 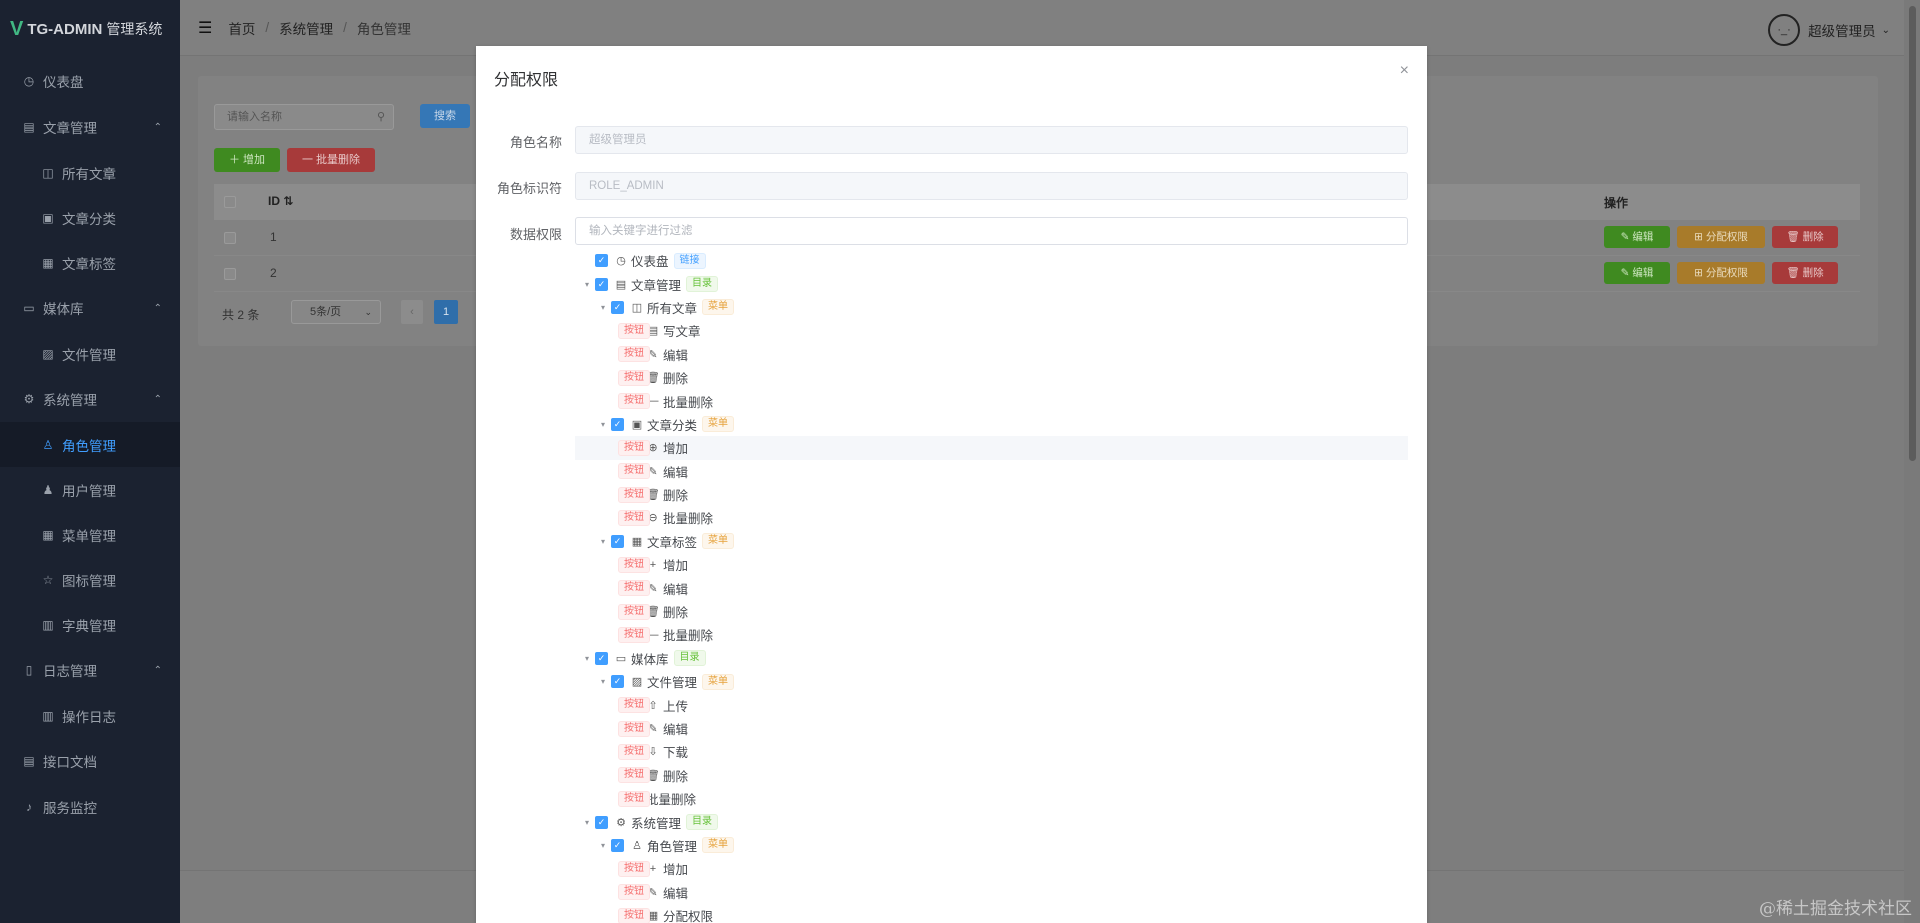 What do you see at coordinates (280, 201) in the screenshot?
I see `column-id: ID ⇅` at bounding box center [280, 201].